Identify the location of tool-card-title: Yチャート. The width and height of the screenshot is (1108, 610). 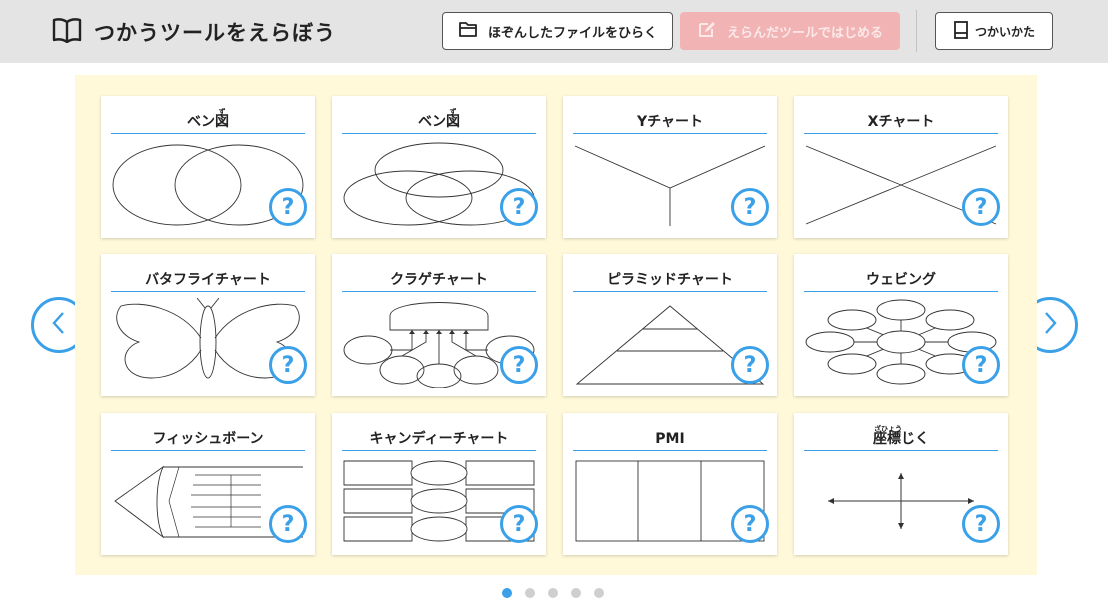
(670, 123).